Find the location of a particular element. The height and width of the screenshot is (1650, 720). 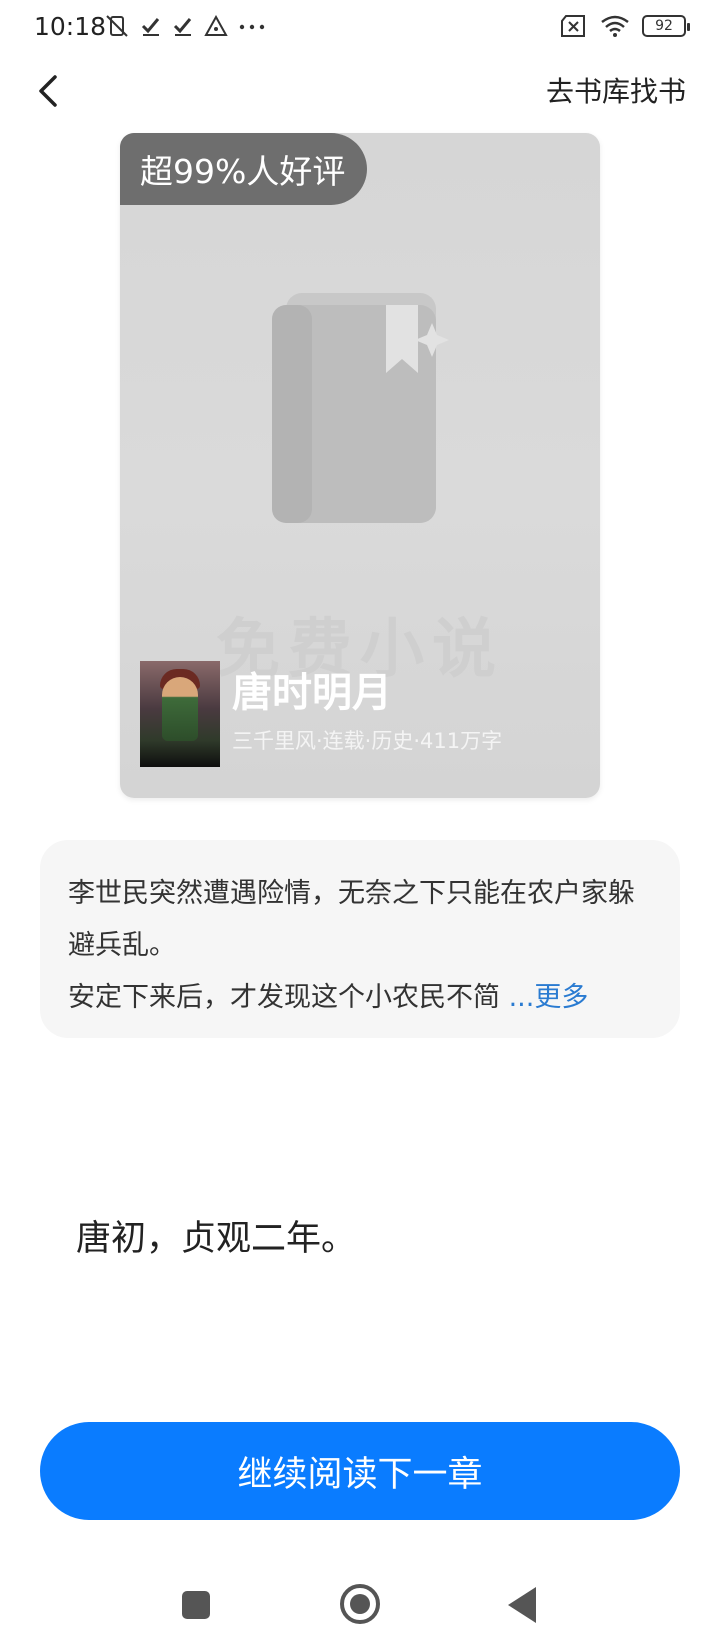

battery-level: 92 is located at coordinates (664, 26).